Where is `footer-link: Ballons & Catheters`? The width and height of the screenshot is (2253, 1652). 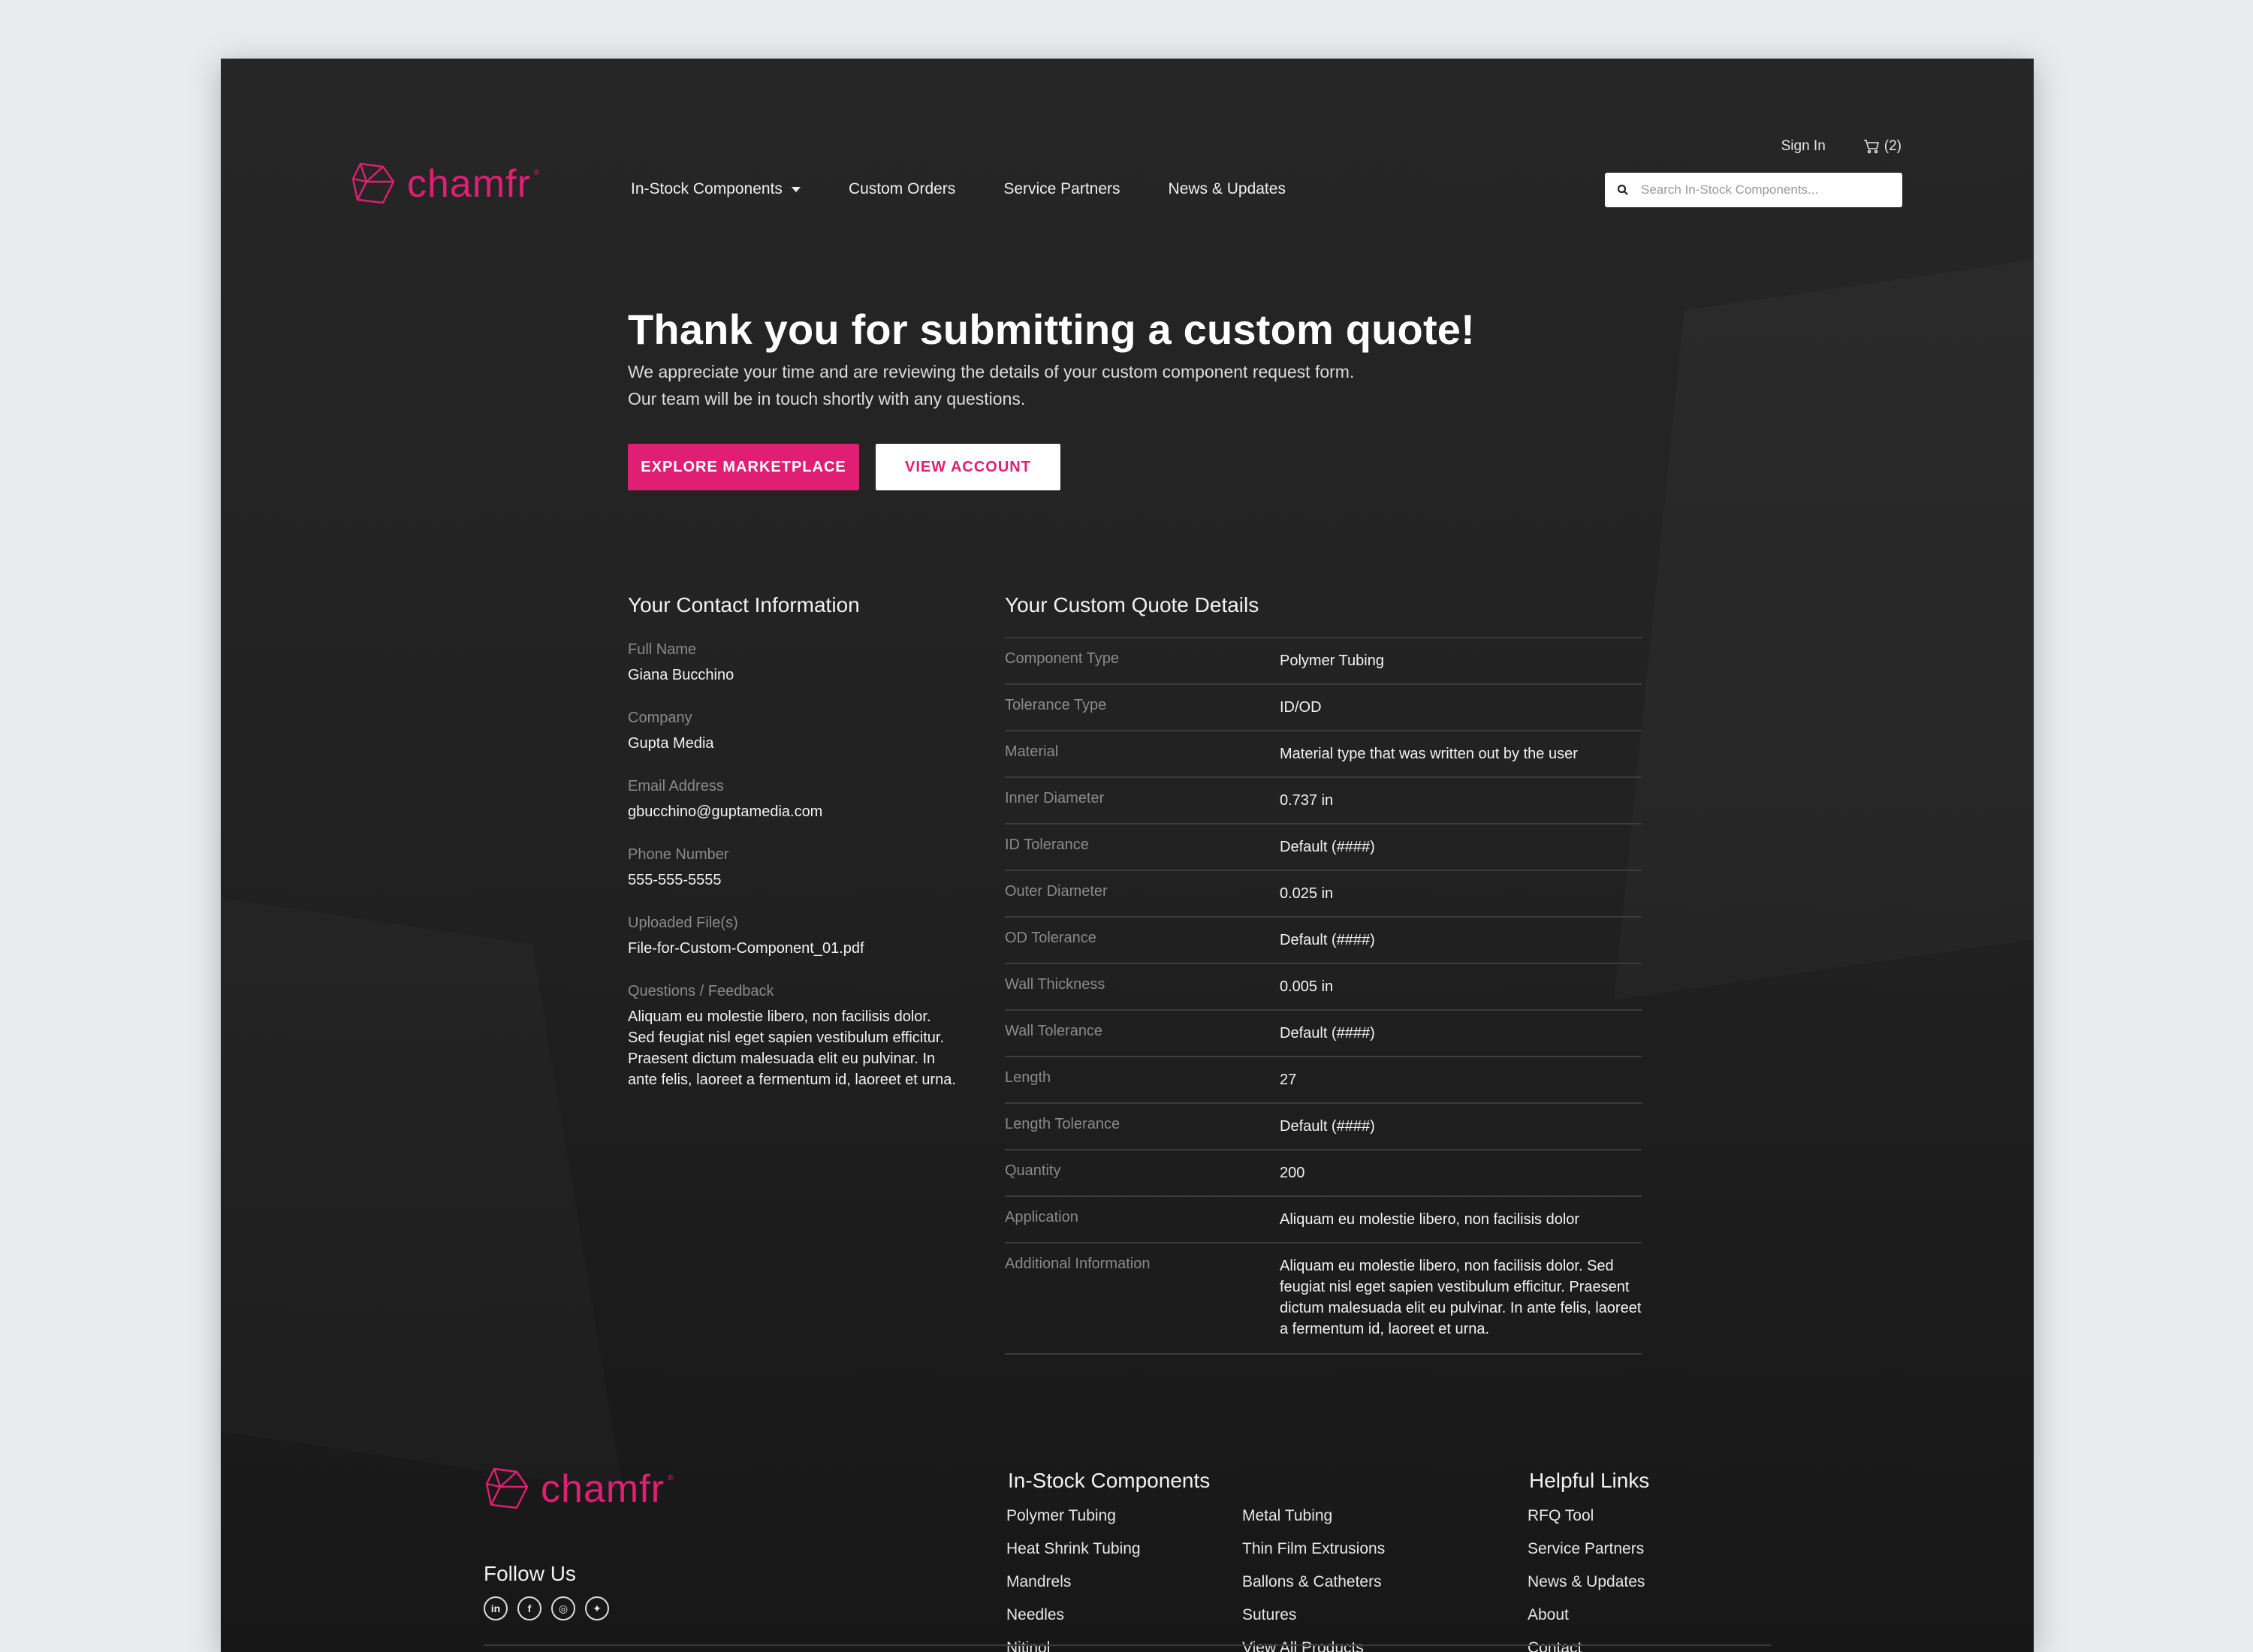 footer-link: Ballons & Catheters is located at coordinates (1313, 1581).